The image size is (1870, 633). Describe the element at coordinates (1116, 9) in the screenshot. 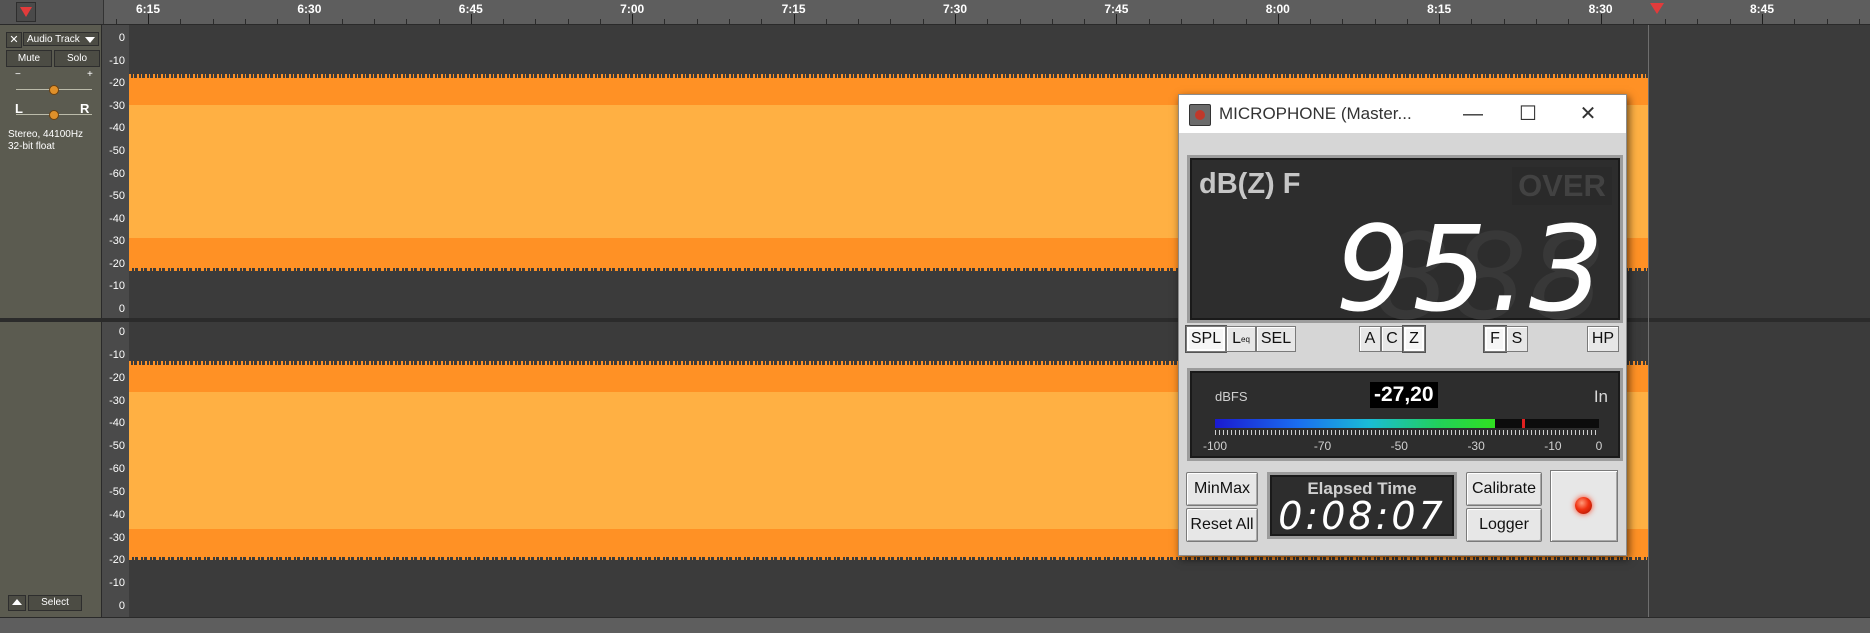

I see `ruler-time-label: 7:45` at that location.